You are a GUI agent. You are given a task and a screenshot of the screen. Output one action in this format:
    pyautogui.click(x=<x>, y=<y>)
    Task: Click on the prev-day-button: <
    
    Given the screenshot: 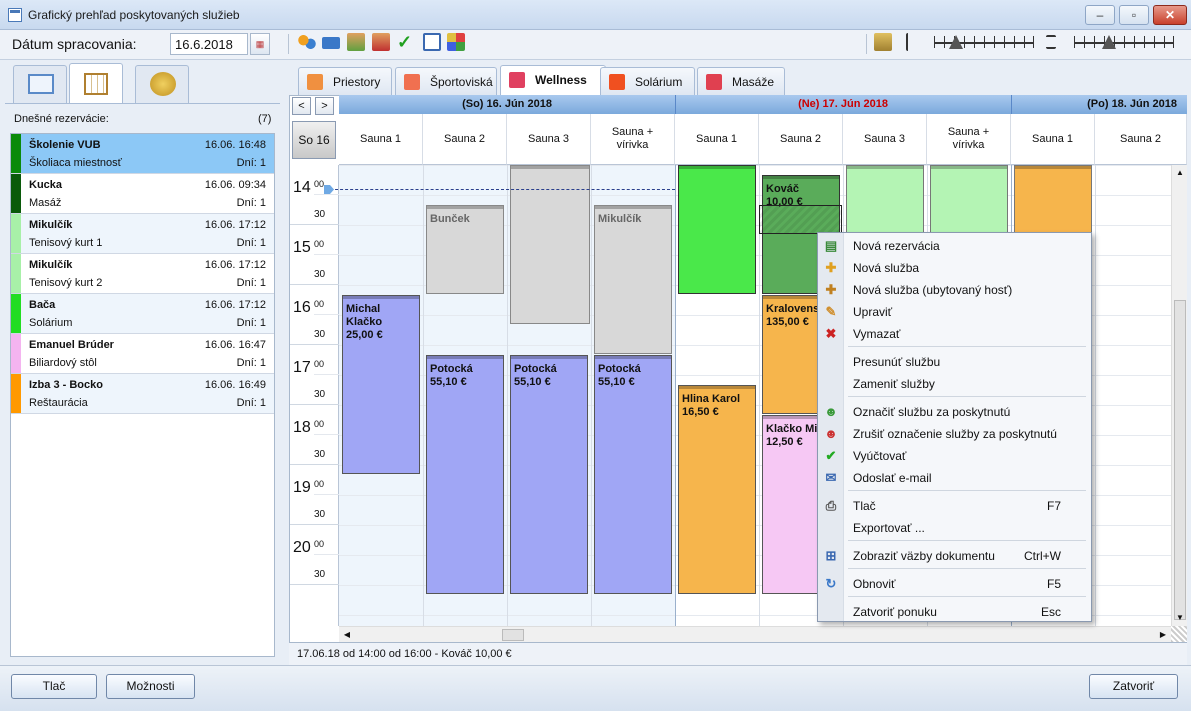 What is the action you would take?
    pyautogui.click(x=301, y=106)
    